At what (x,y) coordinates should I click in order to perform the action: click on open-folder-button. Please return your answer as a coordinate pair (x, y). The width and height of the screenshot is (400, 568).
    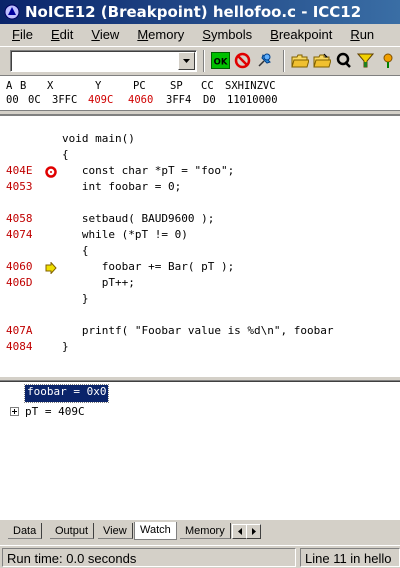
    Looking at the image, I should click on (300, 60).